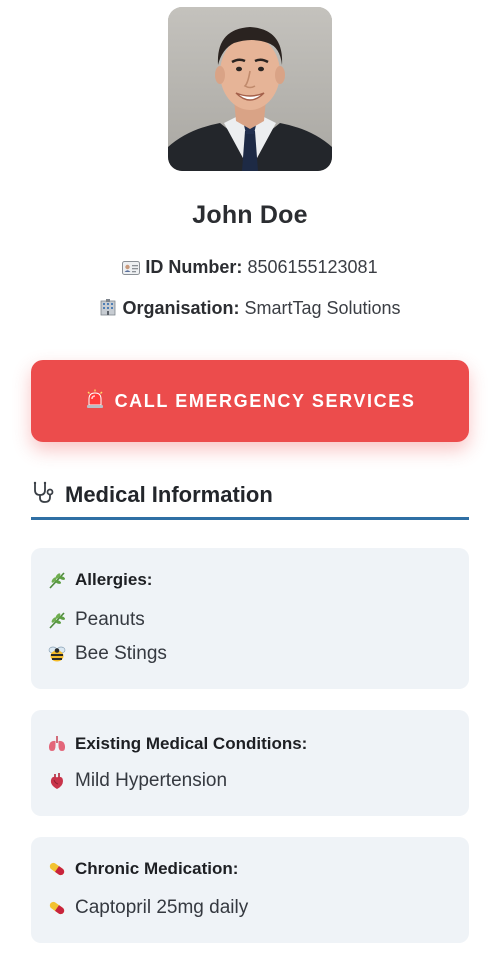 This screenshot has height=954, width=500. What do you see at coordinates (114, 579) in the screenshot?
I see `allergies-title: Allergies:` at bounding box center [114, 579].